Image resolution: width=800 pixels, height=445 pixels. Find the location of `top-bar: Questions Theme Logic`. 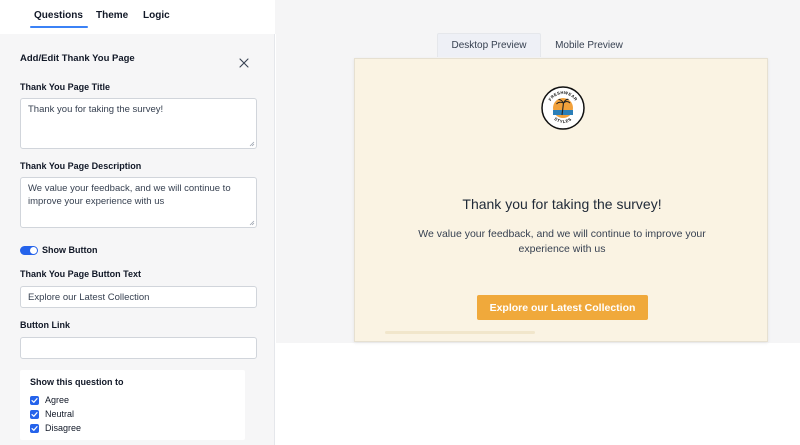

top-bar: Questions Theme Logic is located at coordinates (400, 17).